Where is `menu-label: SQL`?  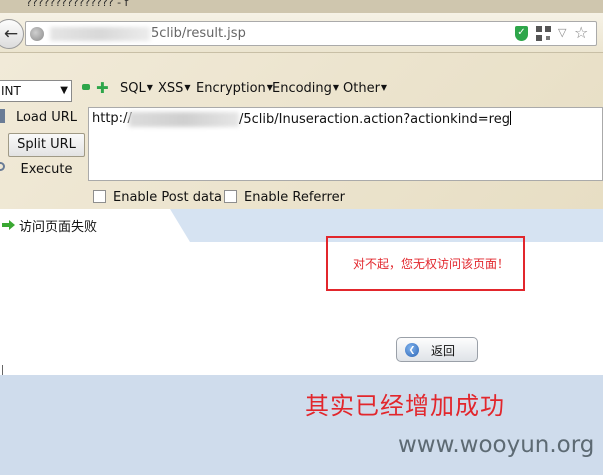
menu-label: SQL is located at coordinates (133, 88).